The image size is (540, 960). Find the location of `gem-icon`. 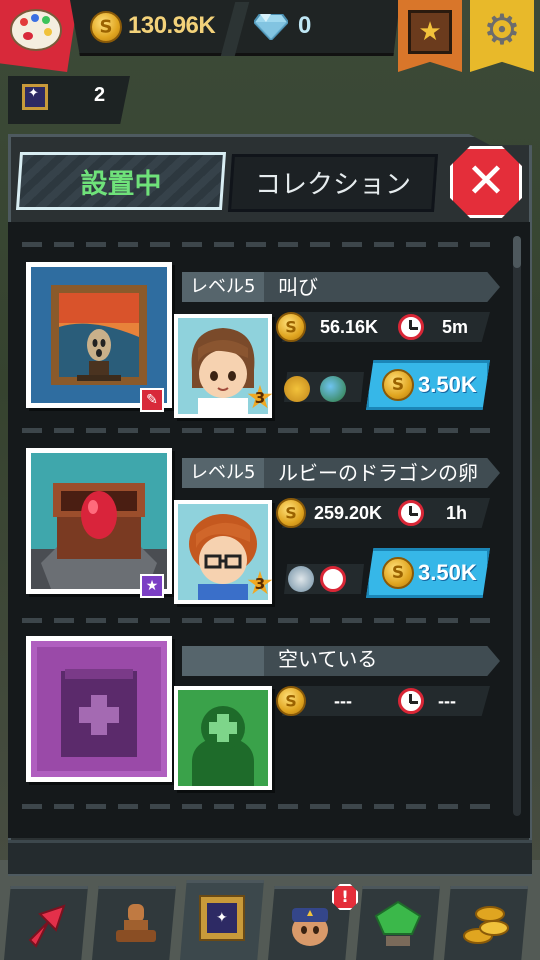

gem-icon is located at coordinates (271, 27).